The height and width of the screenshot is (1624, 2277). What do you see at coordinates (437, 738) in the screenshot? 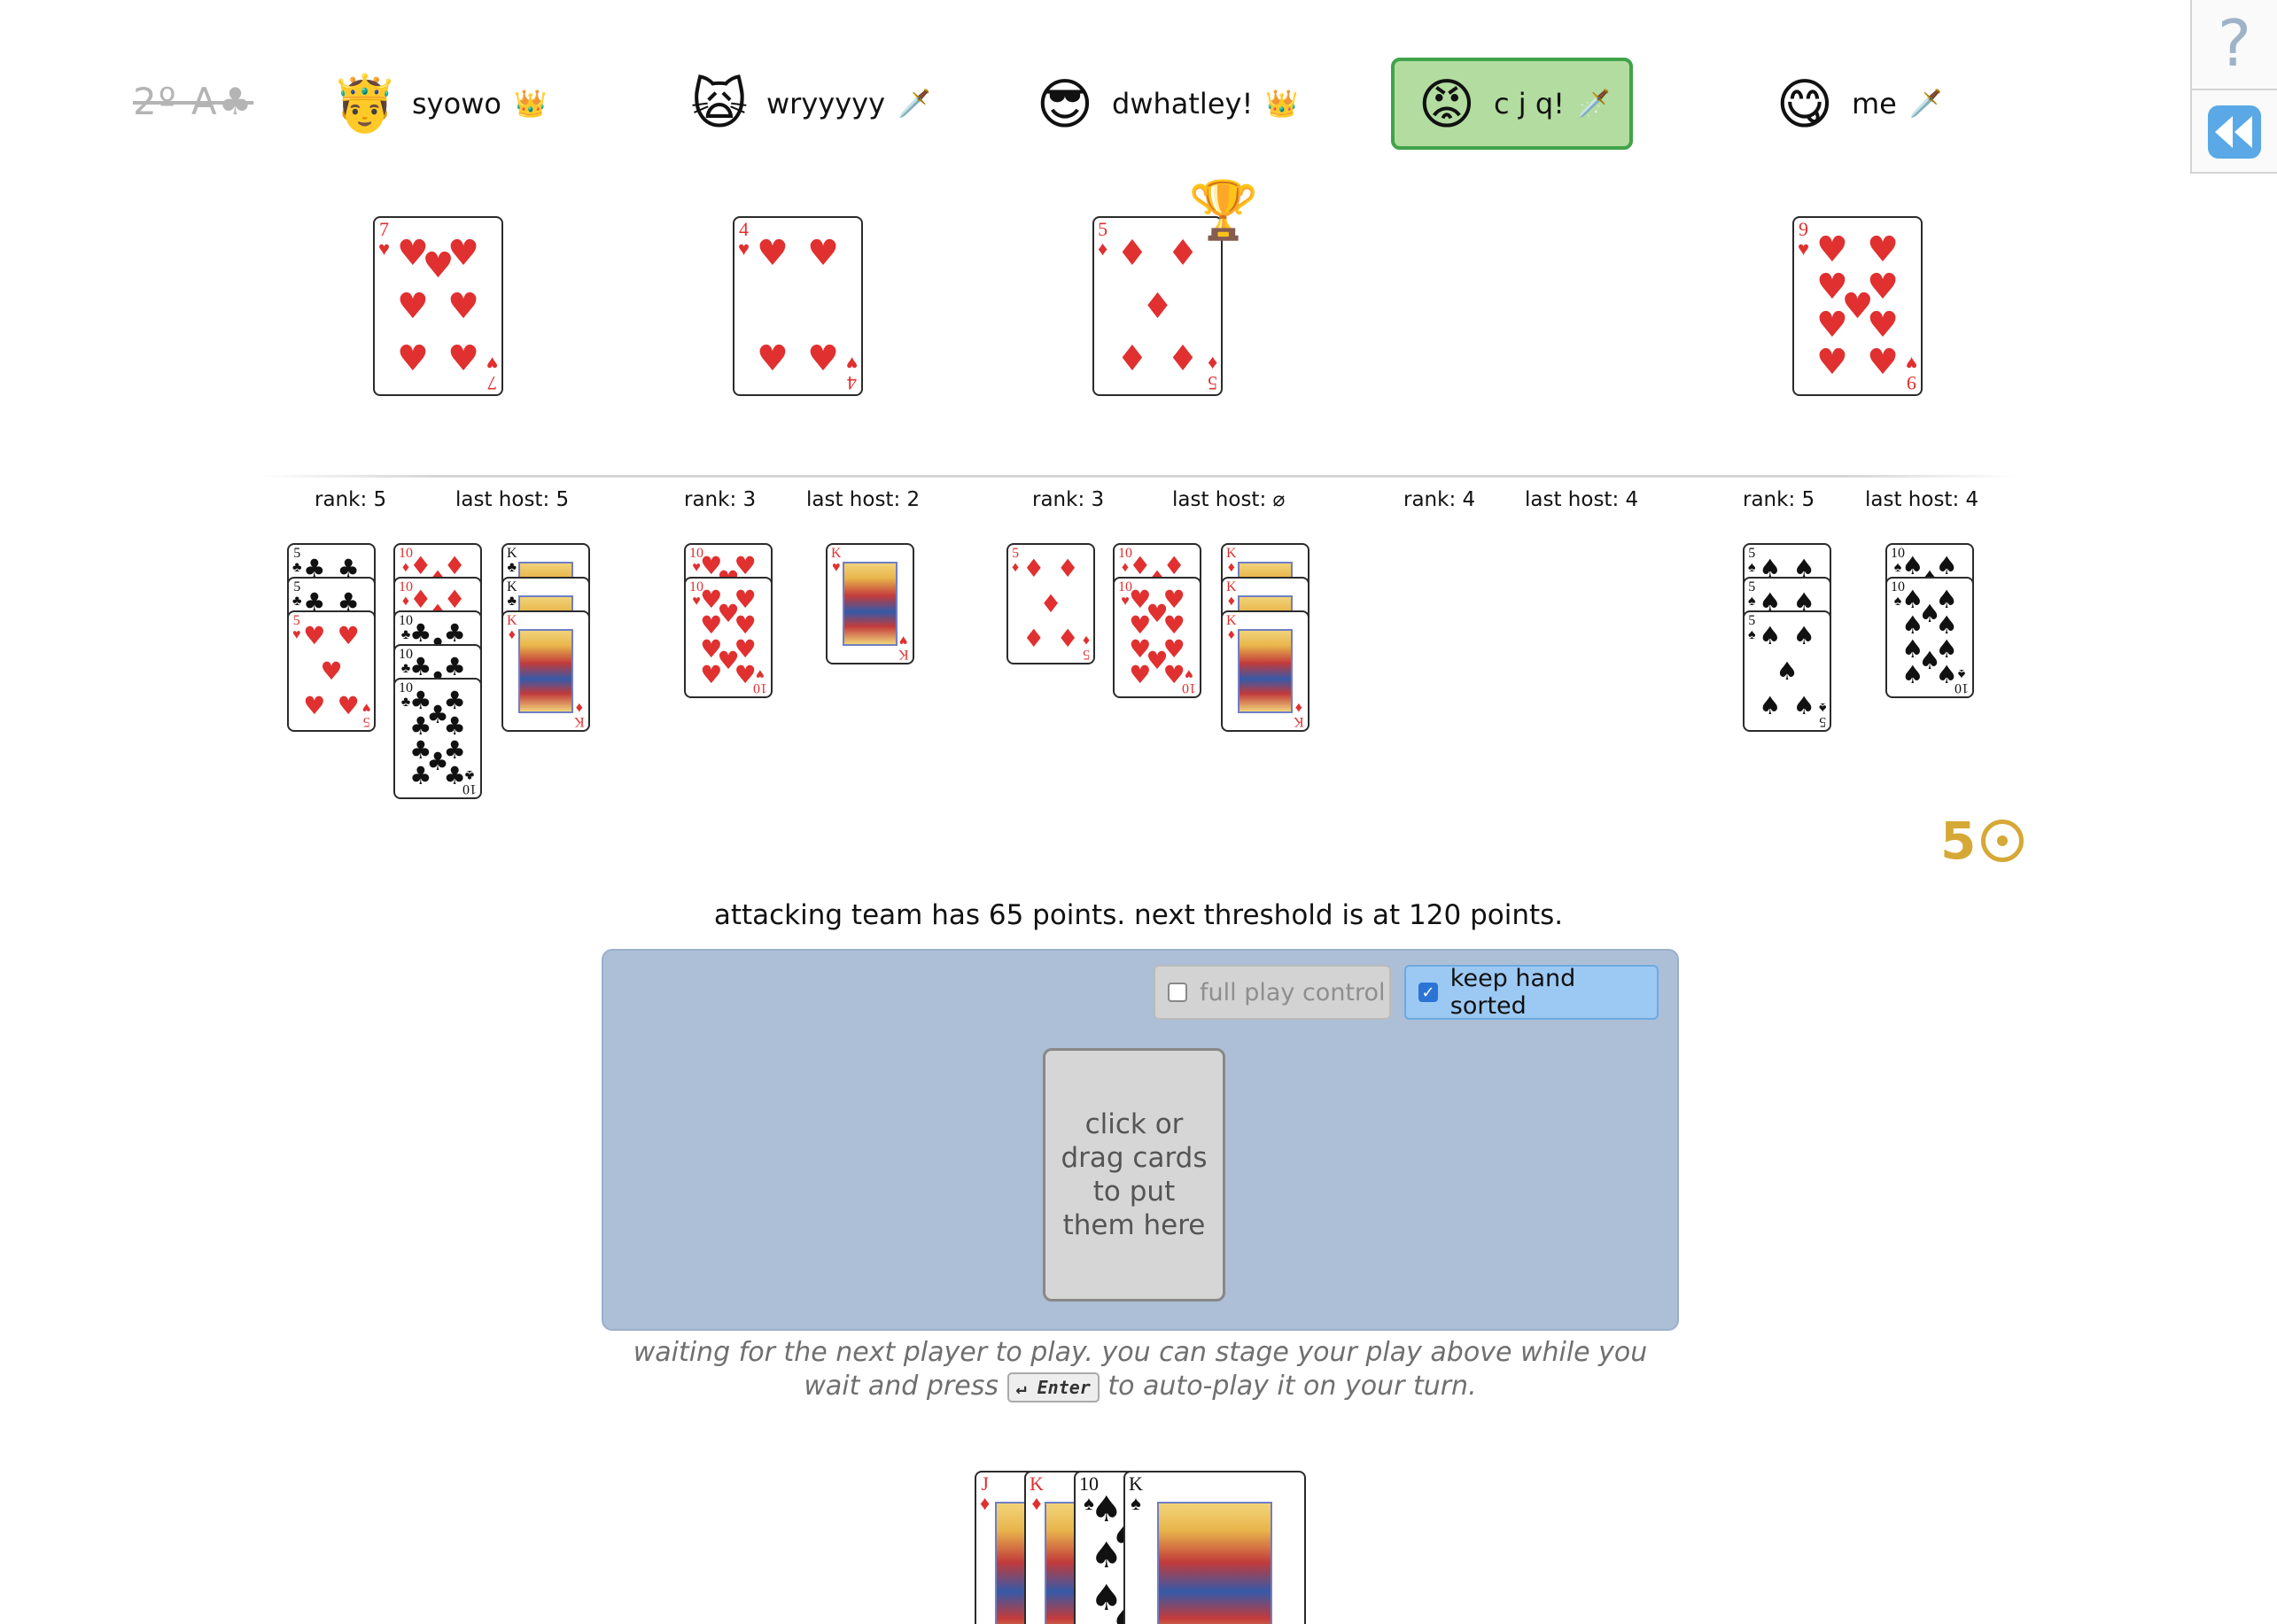
I see `point-card: 10♣10♣♣♣♣♣♣♣♣♣♣♣` at bounding box center [437, 738].